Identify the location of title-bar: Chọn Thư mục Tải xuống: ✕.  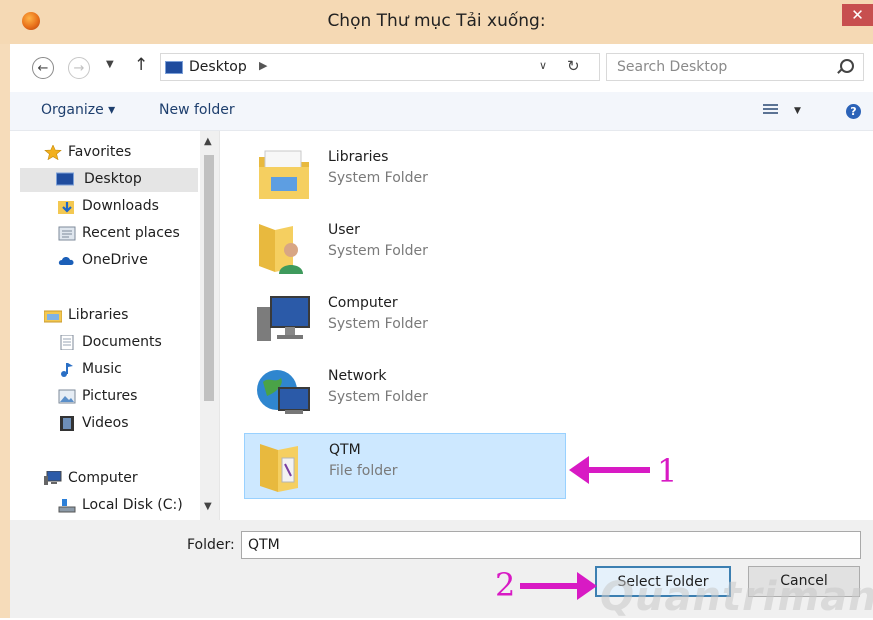
(436, 22).